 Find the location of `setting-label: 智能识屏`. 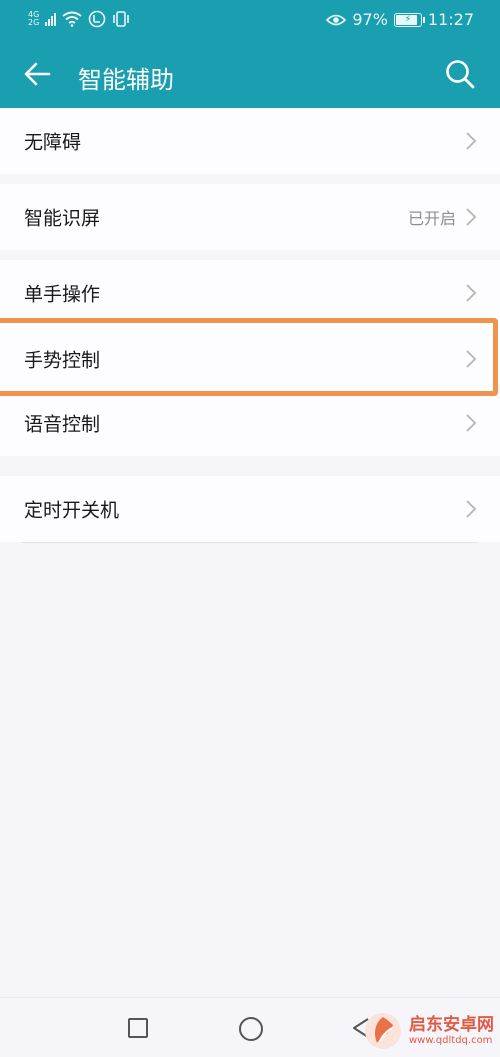

setting-label: 智能识屏 is located at coordinates (62, 218).